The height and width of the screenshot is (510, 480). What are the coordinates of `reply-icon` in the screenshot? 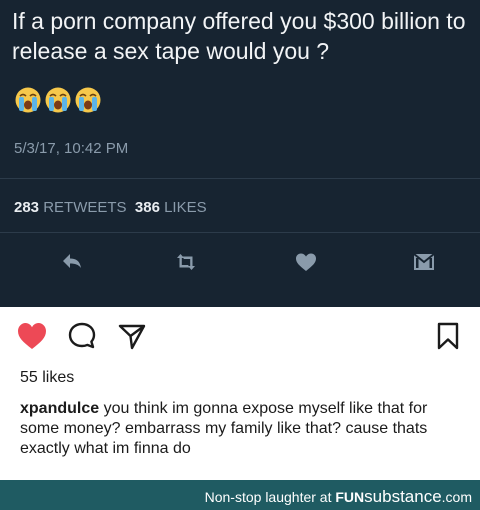 It's located at (72, 261).